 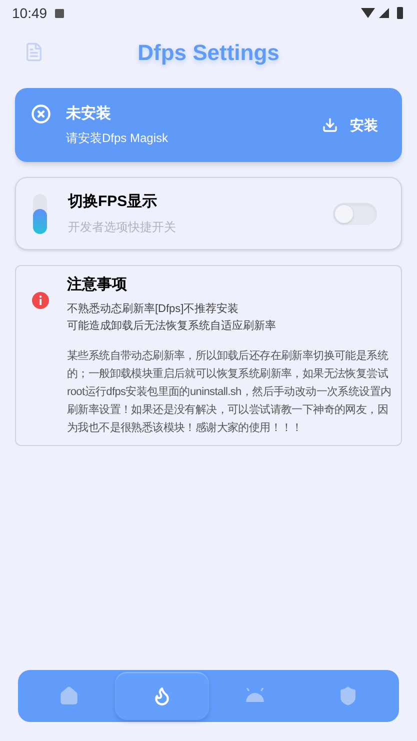 I want to click on install-status-title: 未安装, so click(x=89, y=114).